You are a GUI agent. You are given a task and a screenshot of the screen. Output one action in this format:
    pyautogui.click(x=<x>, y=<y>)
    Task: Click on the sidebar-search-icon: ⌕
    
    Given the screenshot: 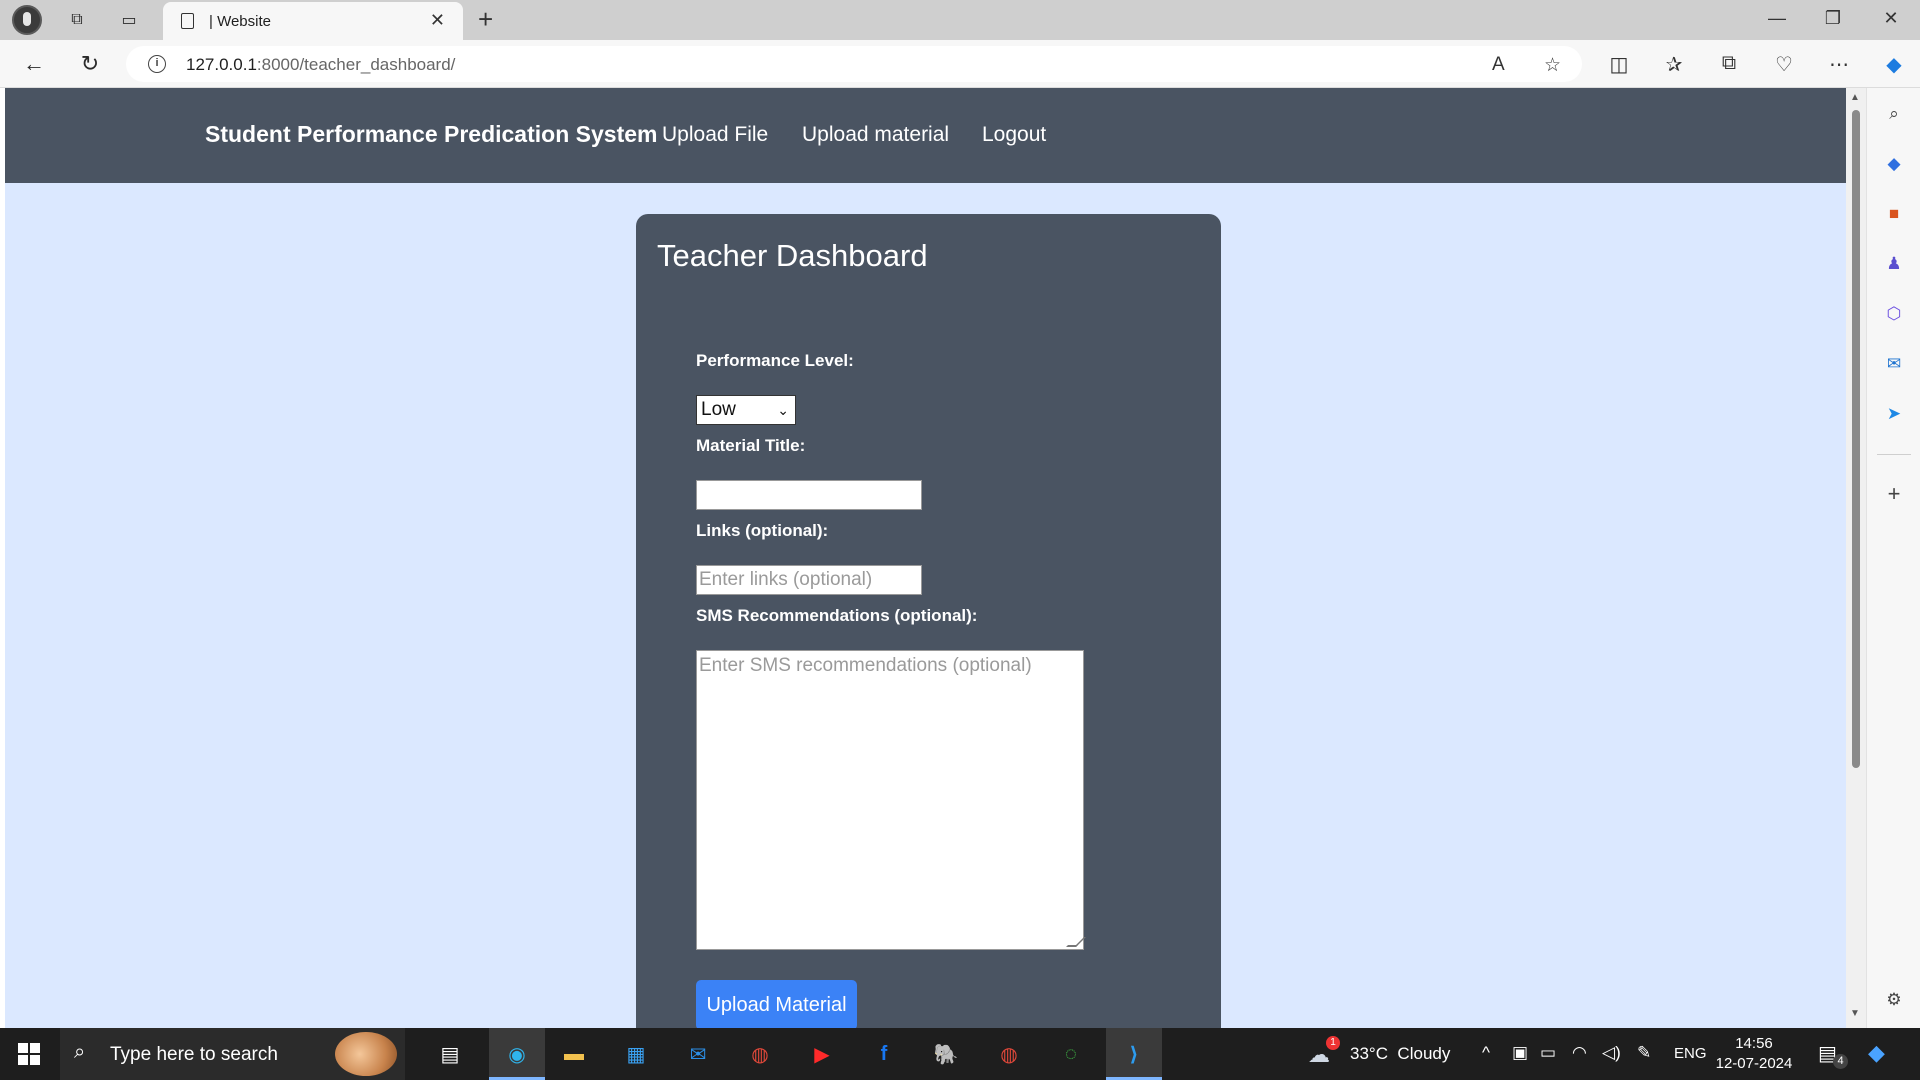 What is the action you would take?
    pyautogui.click(x=1894, y=114)
    